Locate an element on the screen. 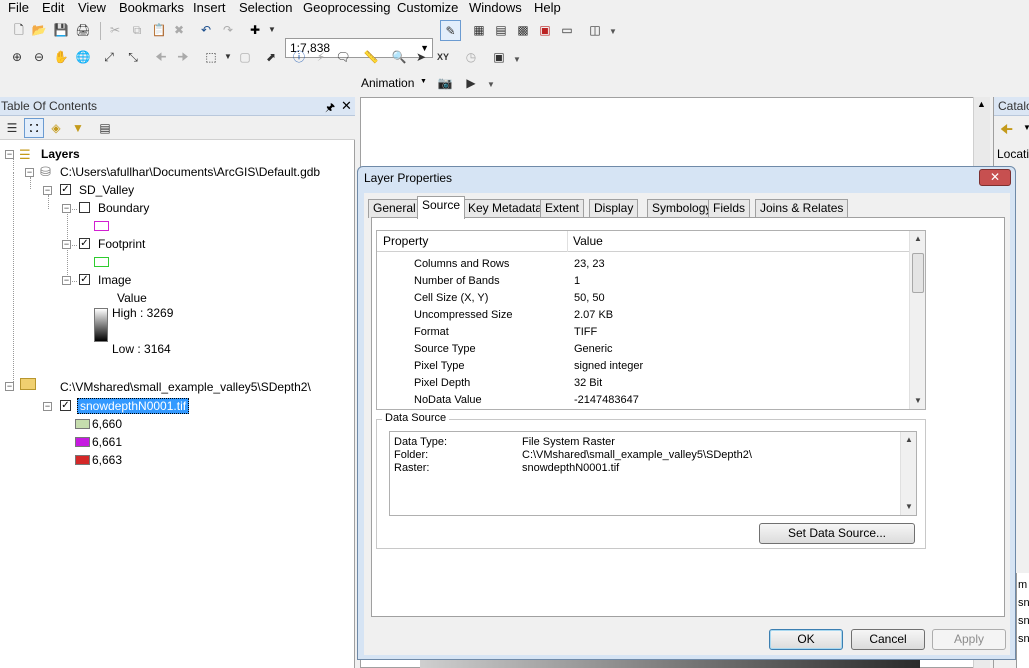 This screenshot has width=1029, height=668. footprint-checkbox: ✓ is located at coordinates (84, 243).